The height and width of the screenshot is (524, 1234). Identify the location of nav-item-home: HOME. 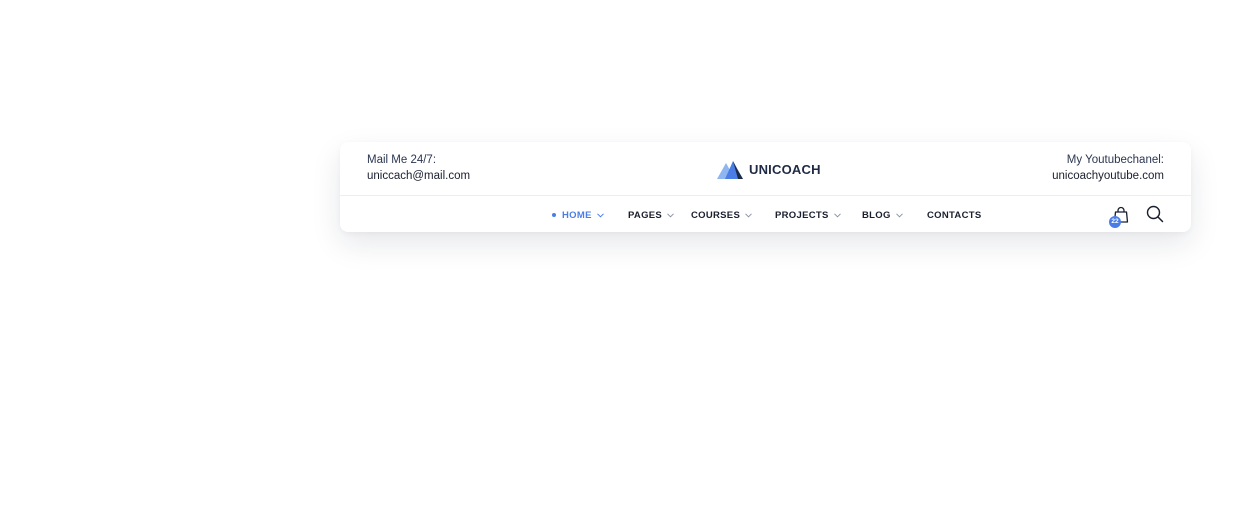
(578, 215).